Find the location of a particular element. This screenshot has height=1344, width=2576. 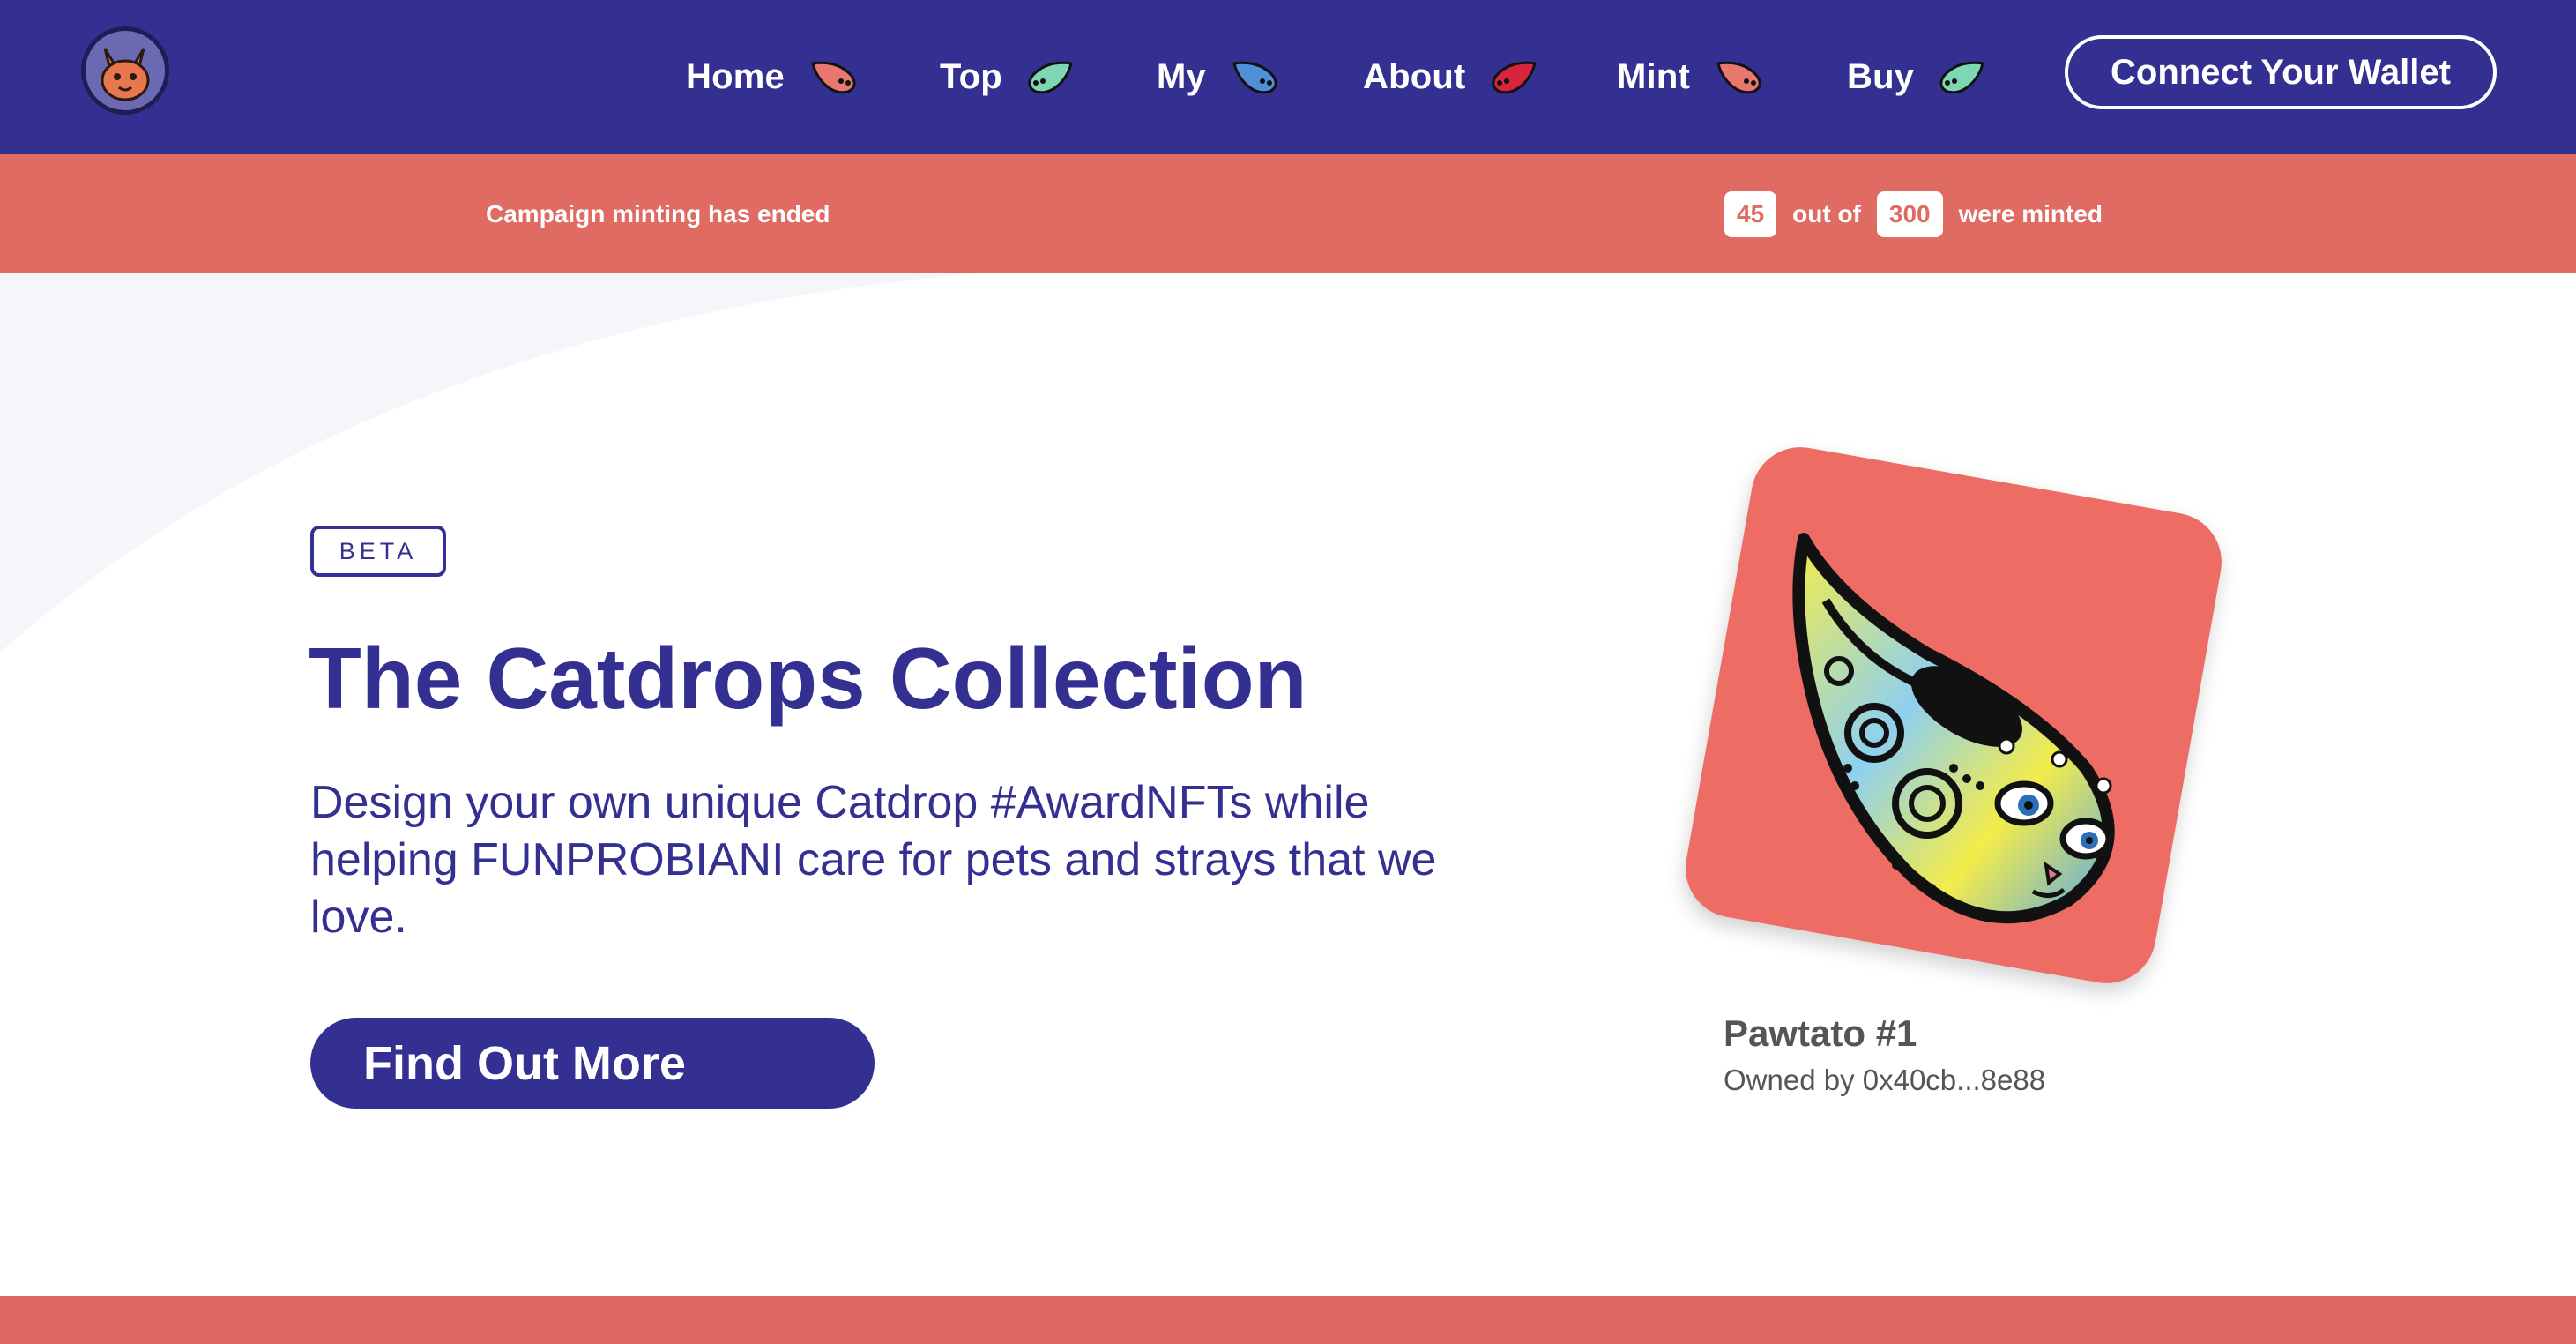

were-minted-label: were minted is located at coordinates (2030, 213).